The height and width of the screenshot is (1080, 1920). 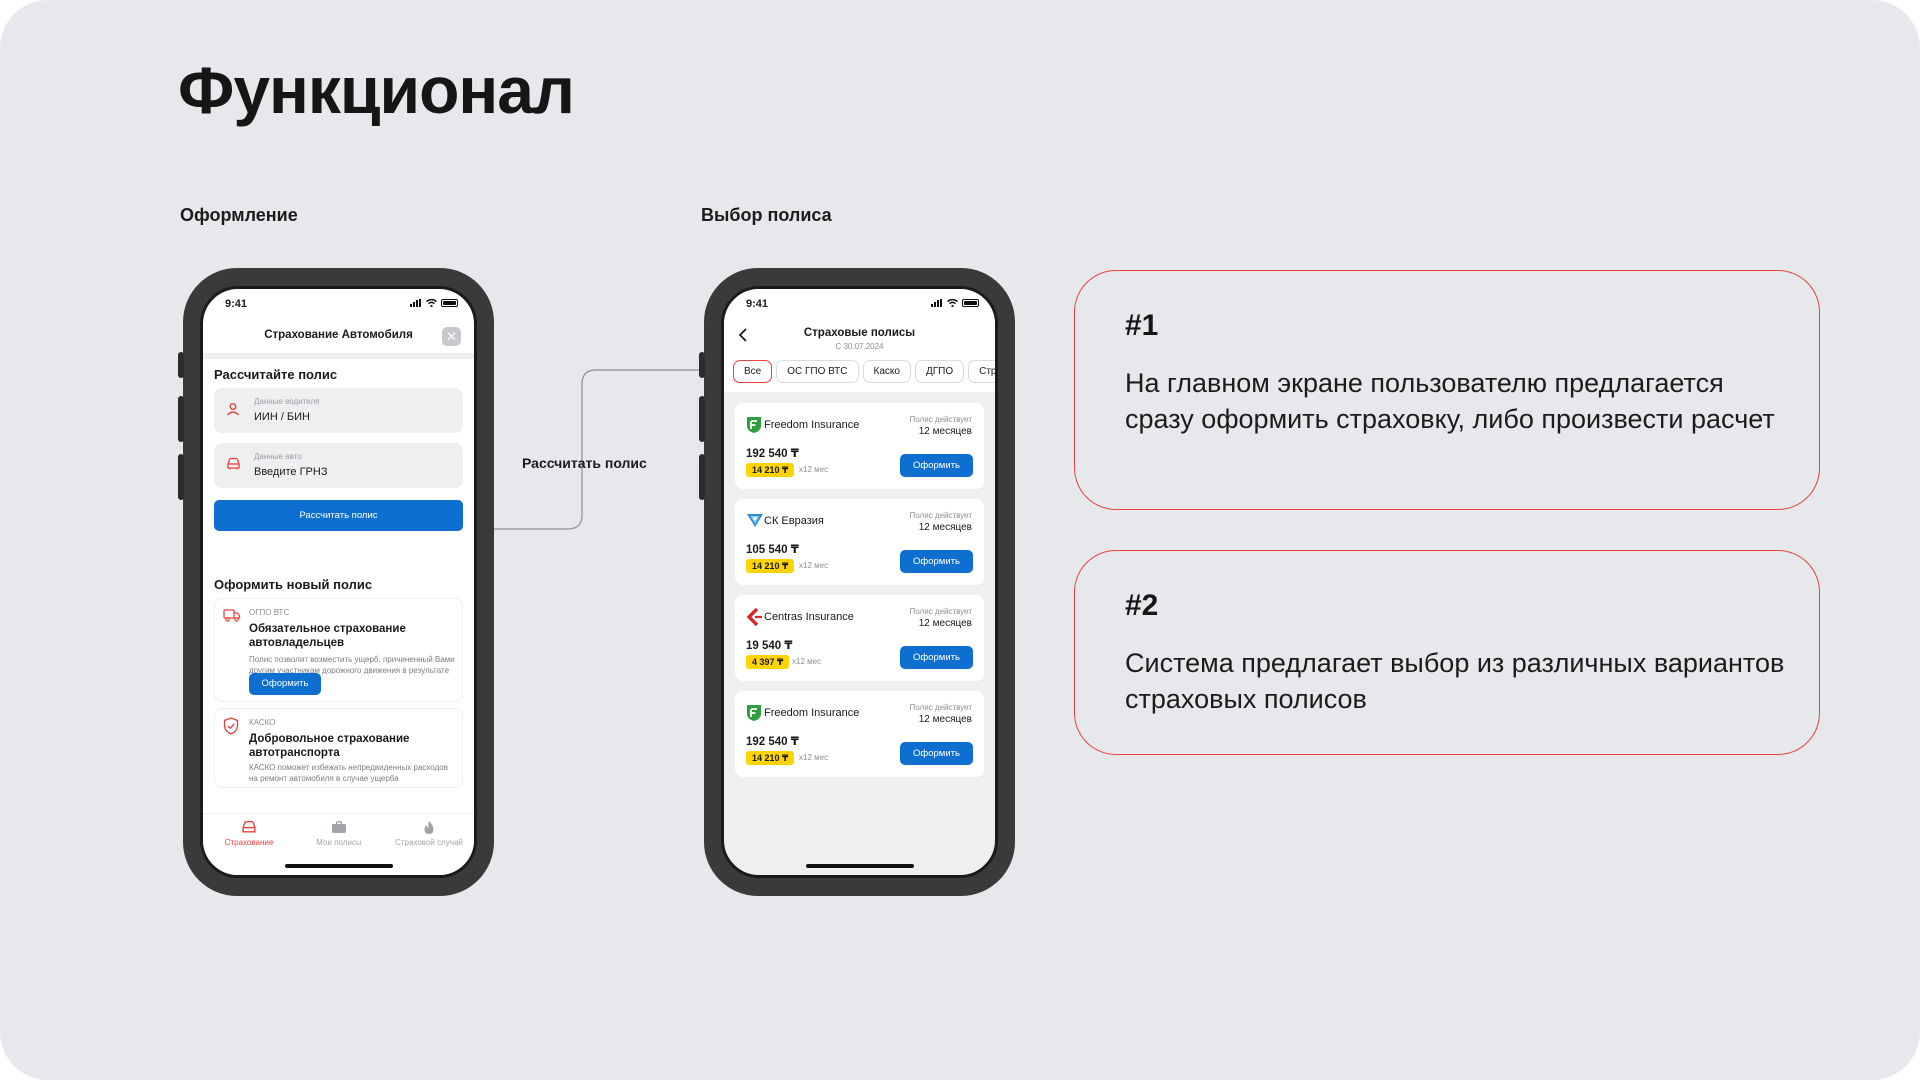 I want to click on filter-chip-more: Стр, so click(x=981, y=371).